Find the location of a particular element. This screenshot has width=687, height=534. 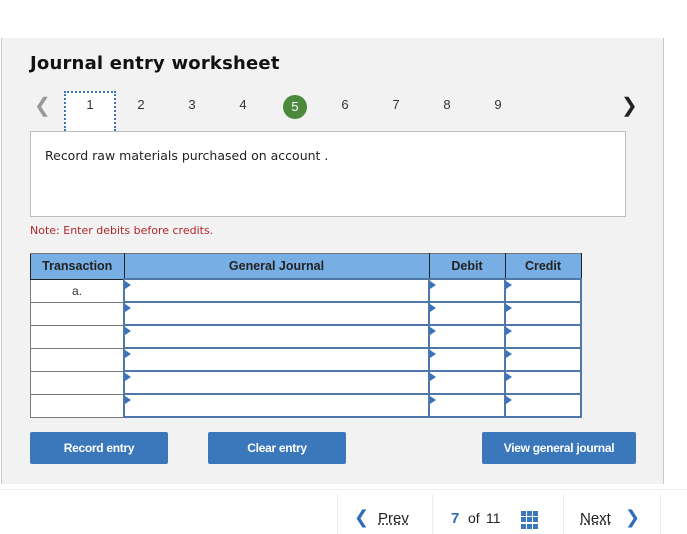

prev-link: Prev is located at coordinates (393, 518).